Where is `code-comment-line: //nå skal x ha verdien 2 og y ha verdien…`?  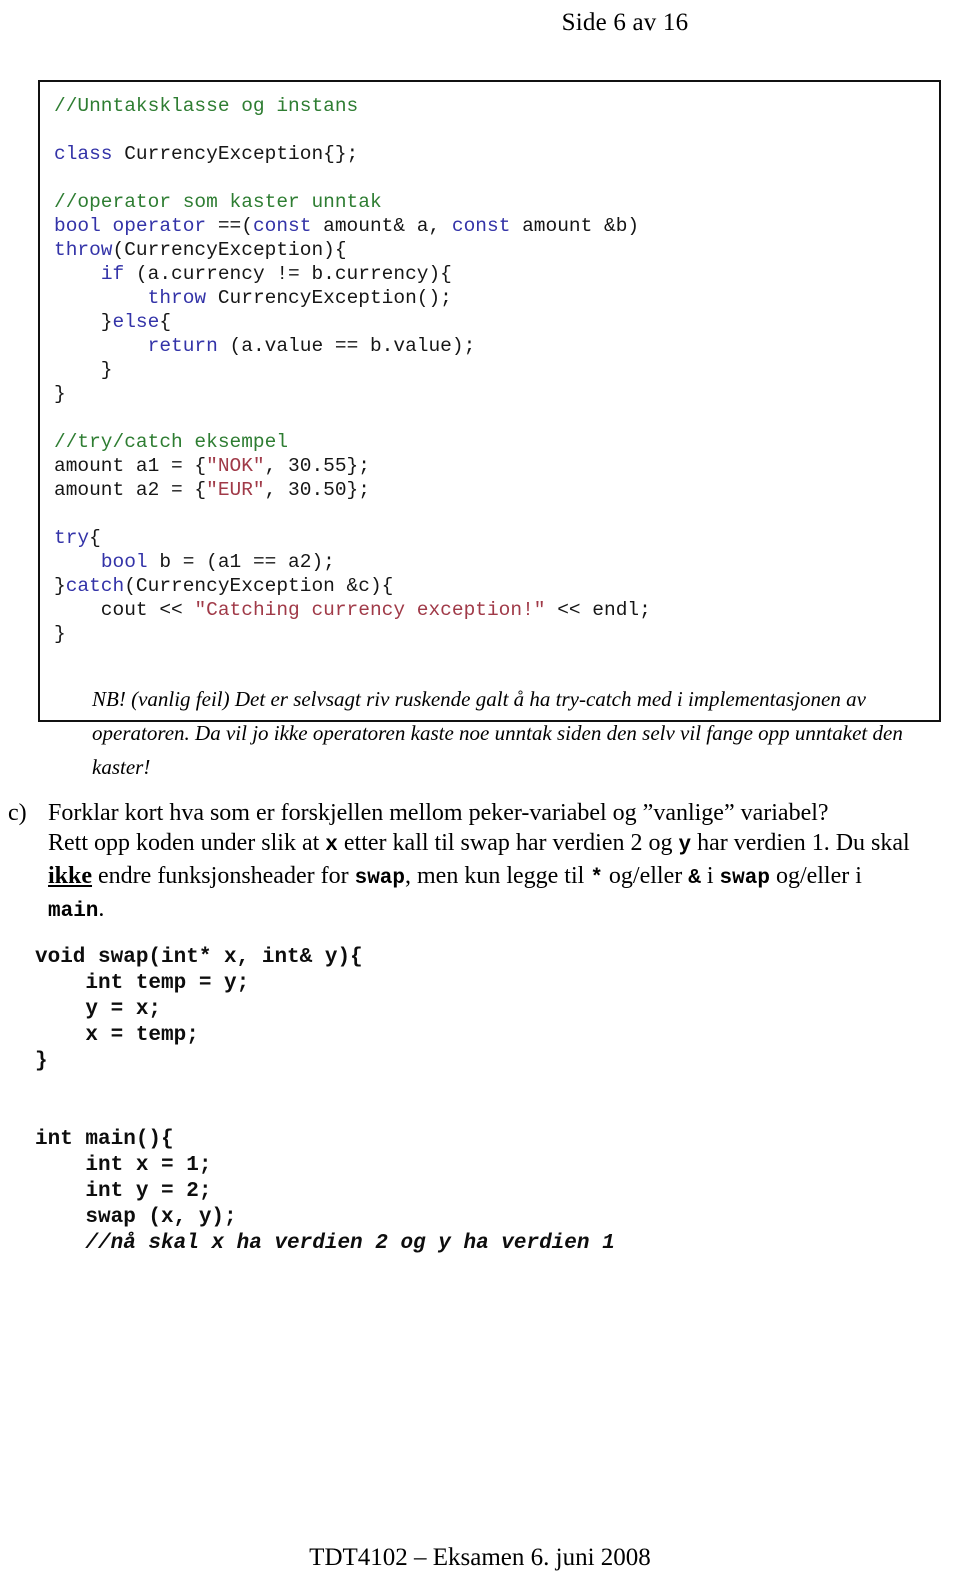
code-comment-line: //nå skal x ha verdien 2 og y ha verdien… is located at coordinates (325, 1243).